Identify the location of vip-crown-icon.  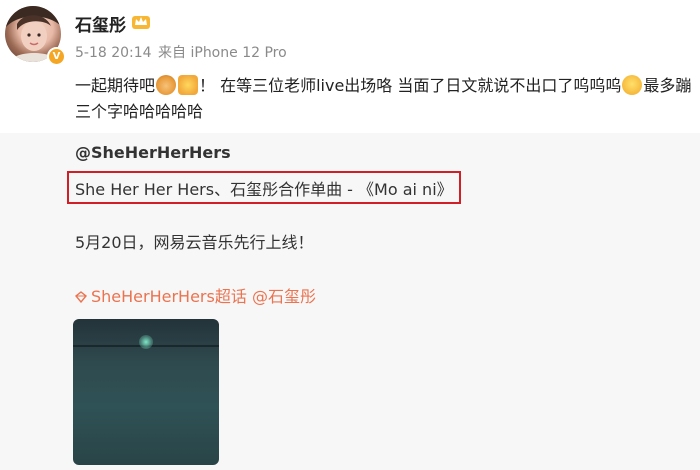
(141, 21).